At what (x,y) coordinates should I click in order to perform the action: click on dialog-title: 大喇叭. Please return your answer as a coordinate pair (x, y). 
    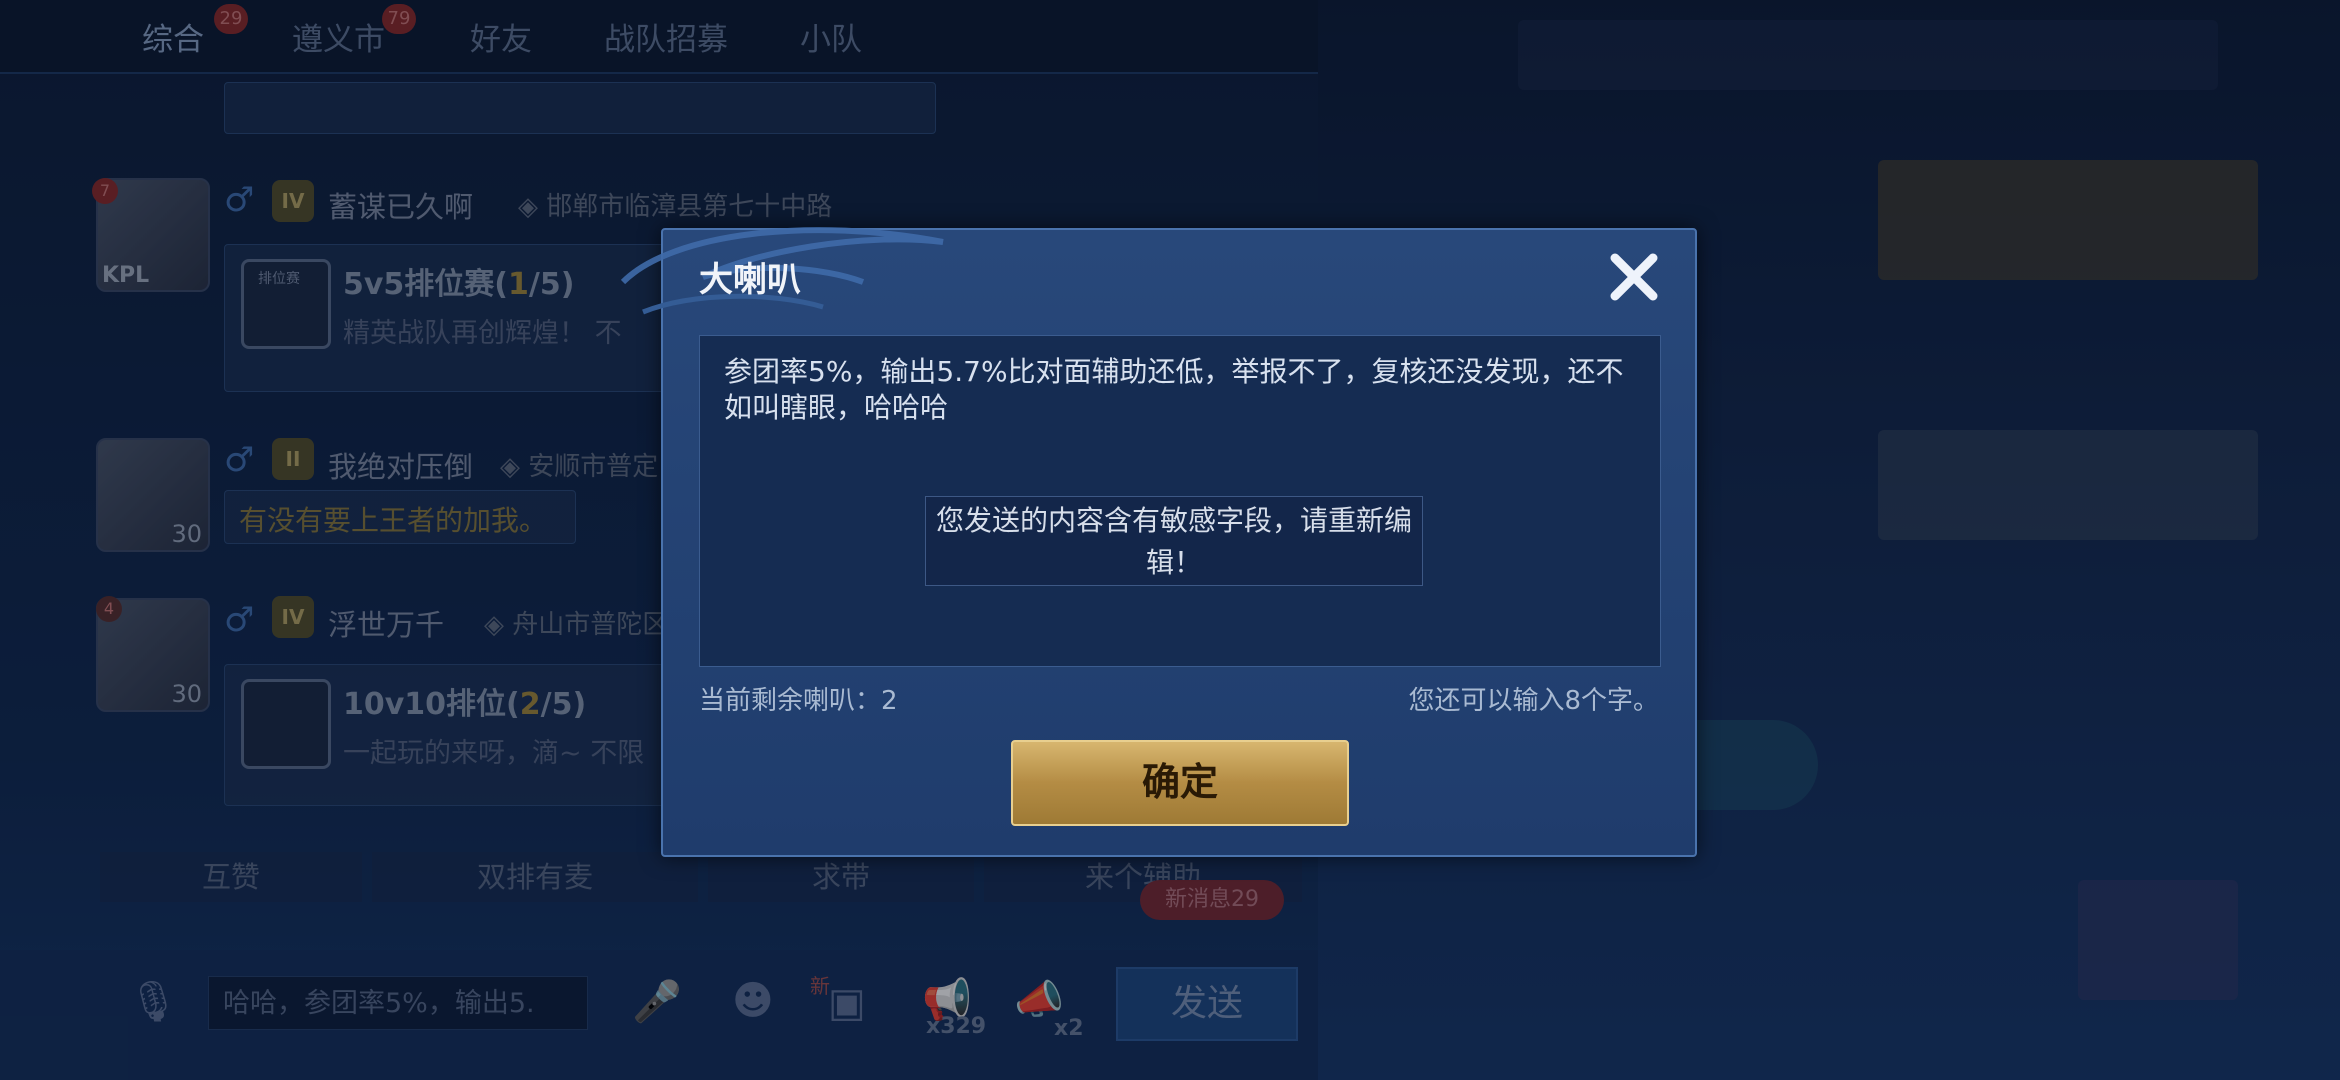
    Looking at the image, I should click on (750, 280).